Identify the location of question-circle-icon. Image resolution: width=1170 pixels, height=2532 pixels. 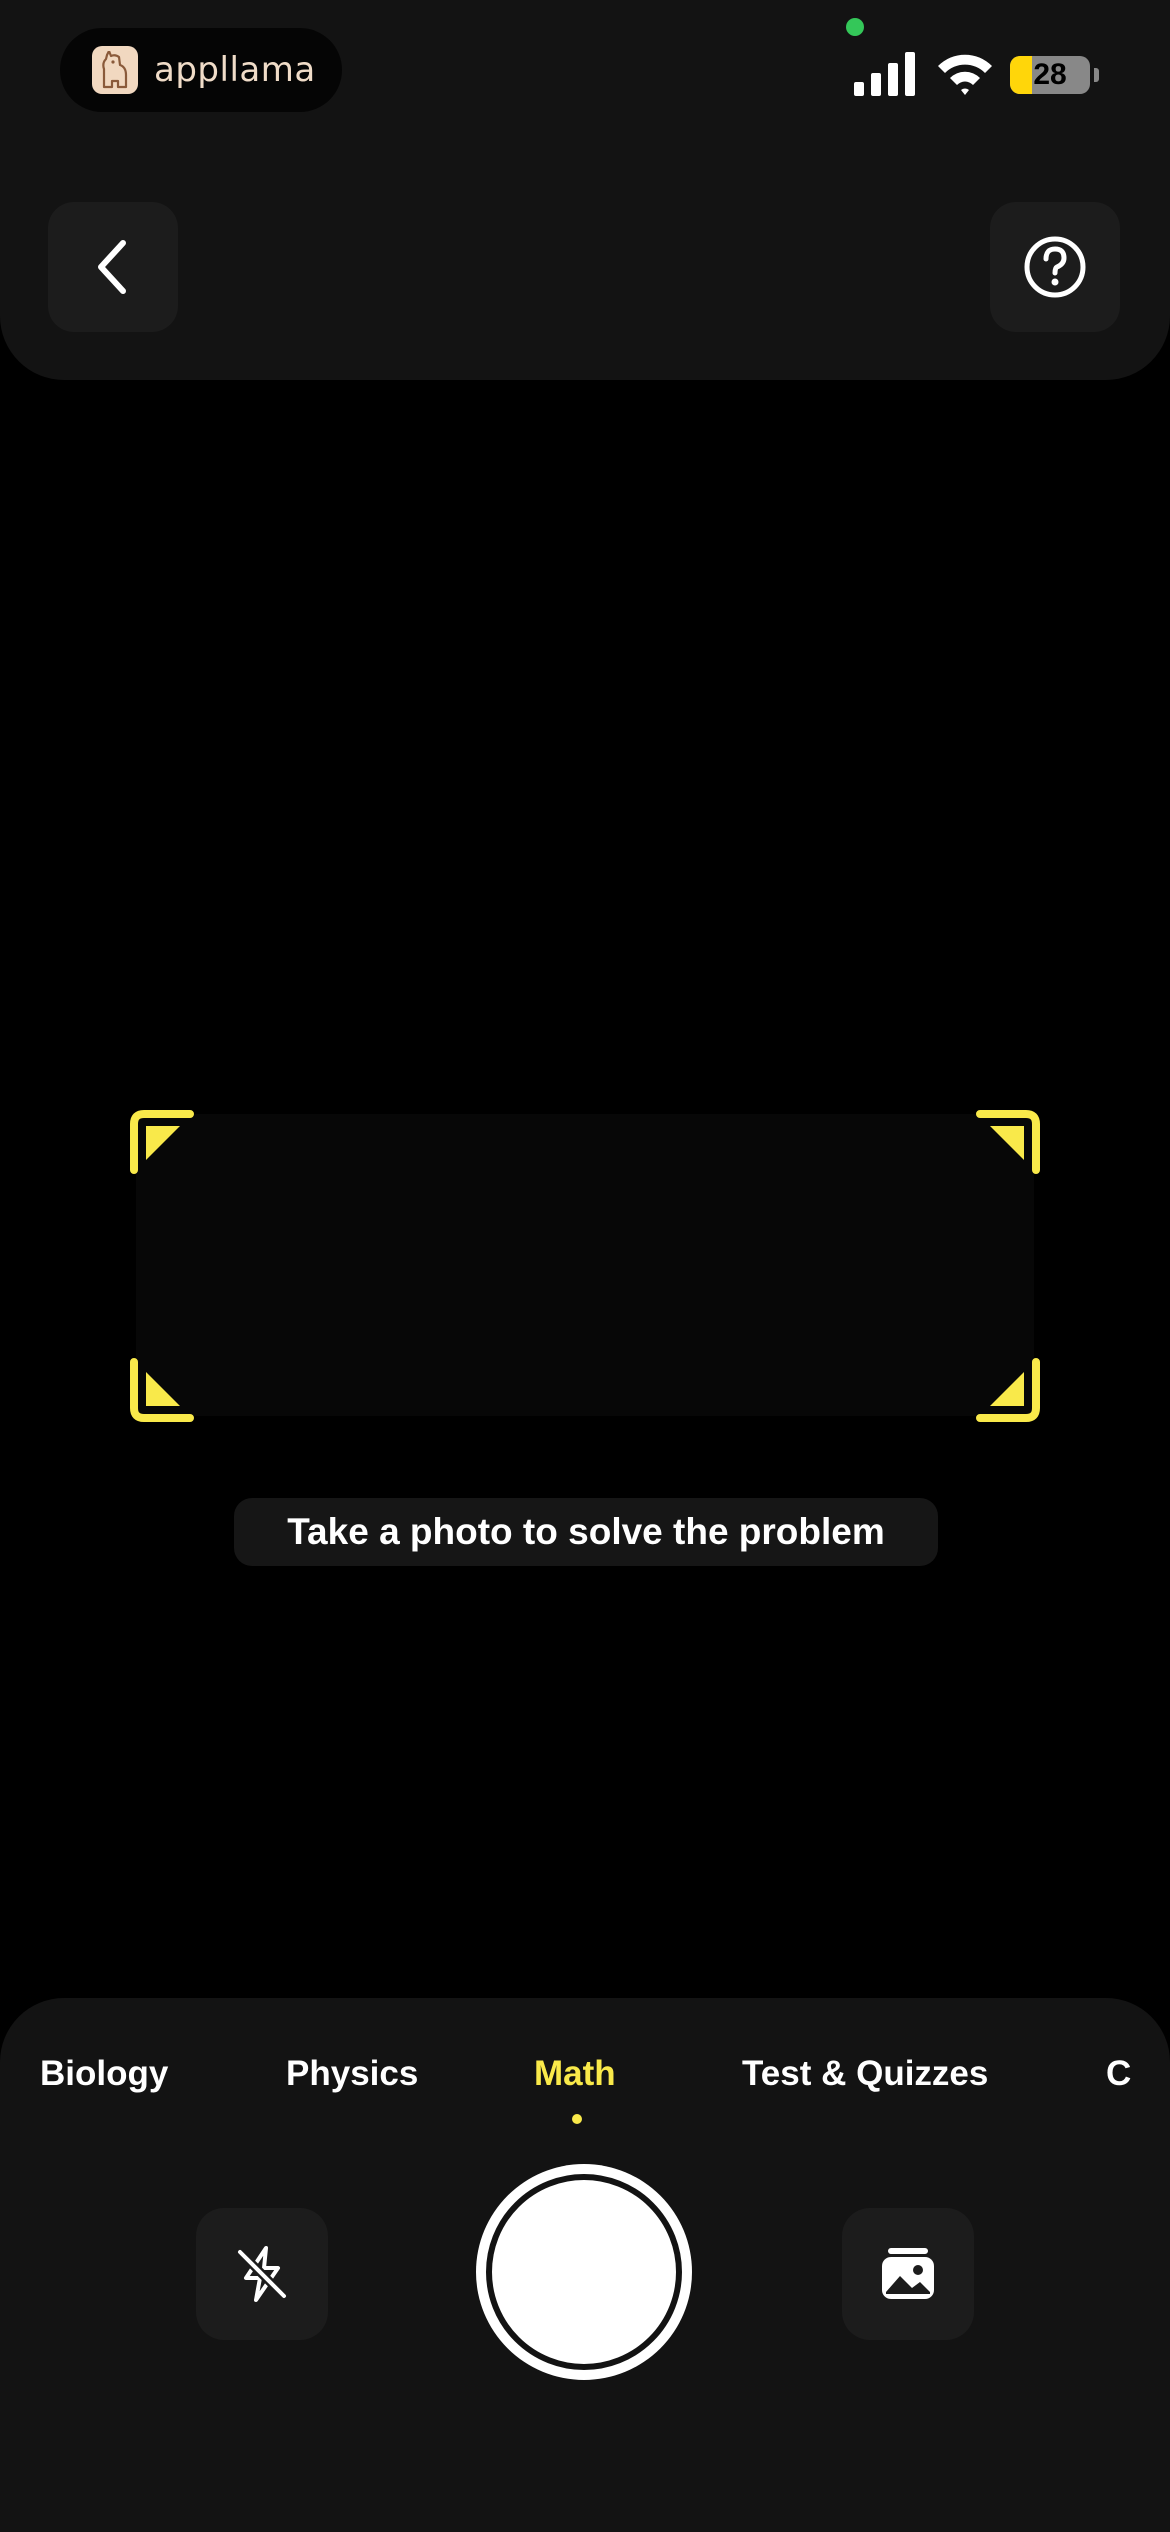
(1055, 267).